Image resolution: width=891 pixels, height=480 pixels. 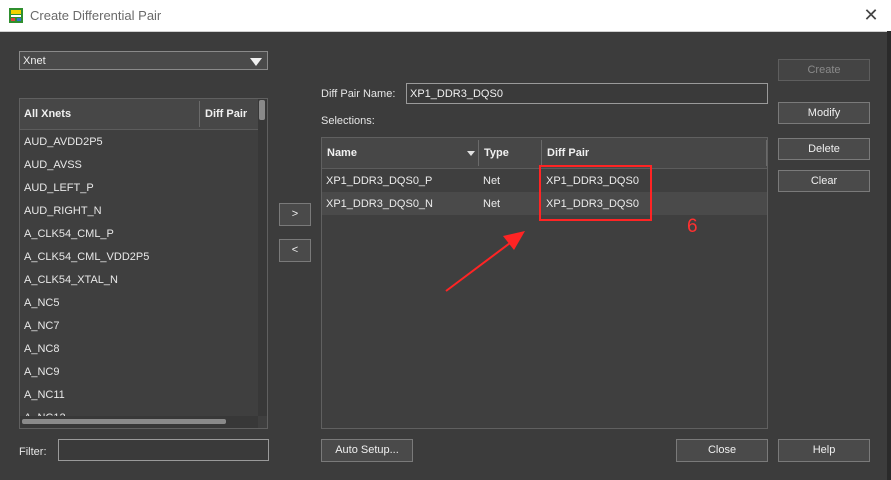 I want to click on app-icon, so click(x=16, y=15).